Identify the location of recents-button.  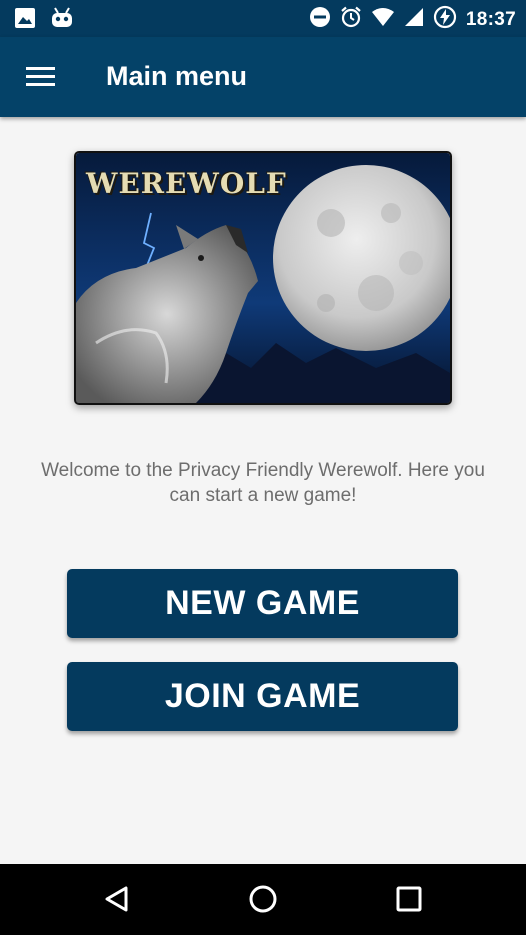
(409, 899).